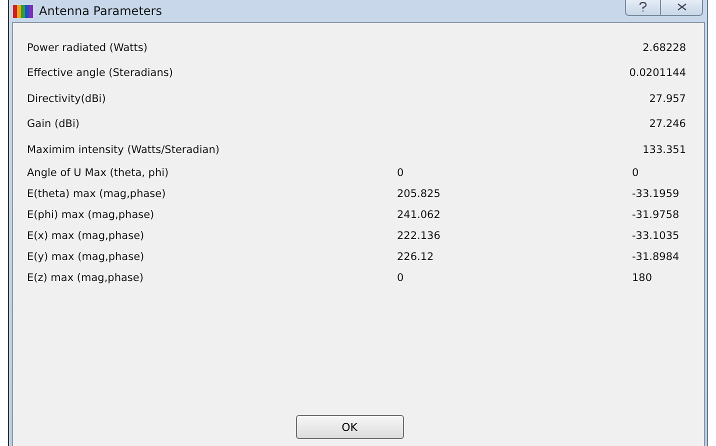 Image resolution: width=716 pixels, height=446 pixels. I want to click on parameter-value: -31.8984, so click(656, 257).